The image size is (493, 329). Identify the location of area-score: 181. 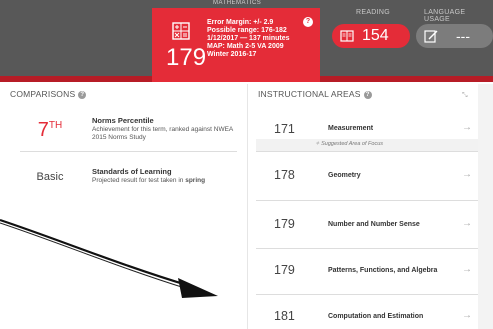
(284, 316).